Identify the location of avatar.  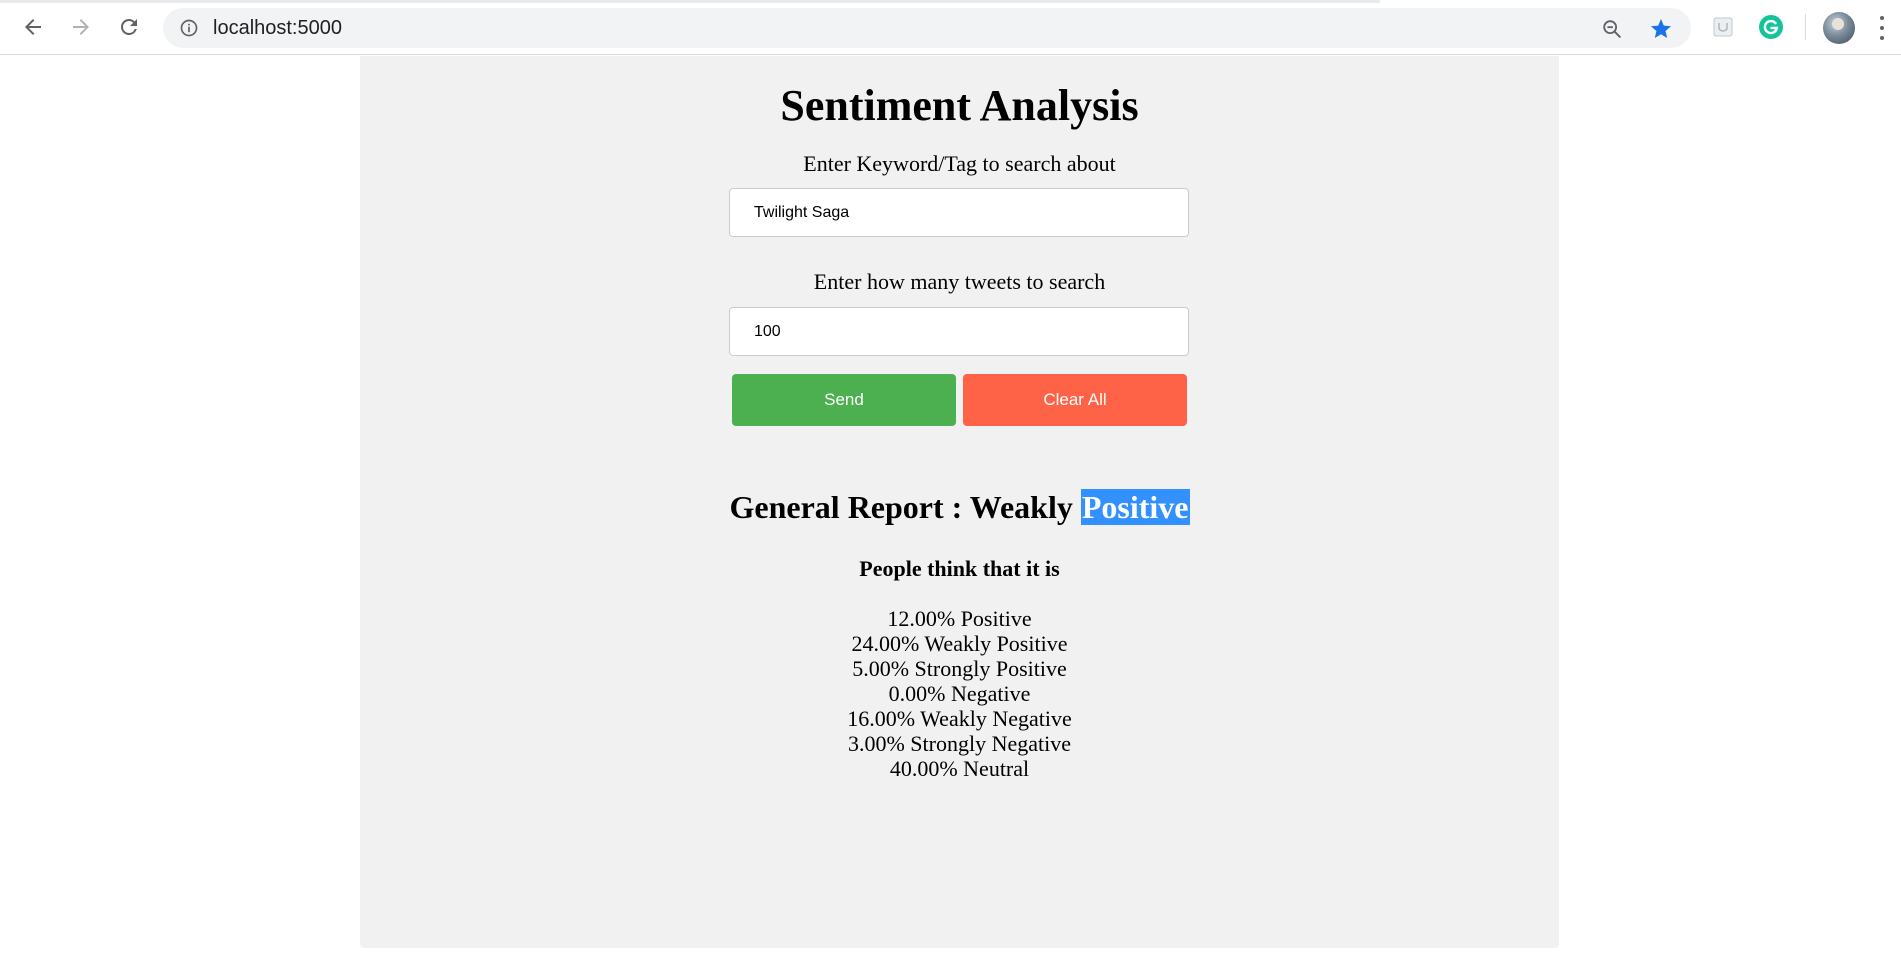
(1839, 28).